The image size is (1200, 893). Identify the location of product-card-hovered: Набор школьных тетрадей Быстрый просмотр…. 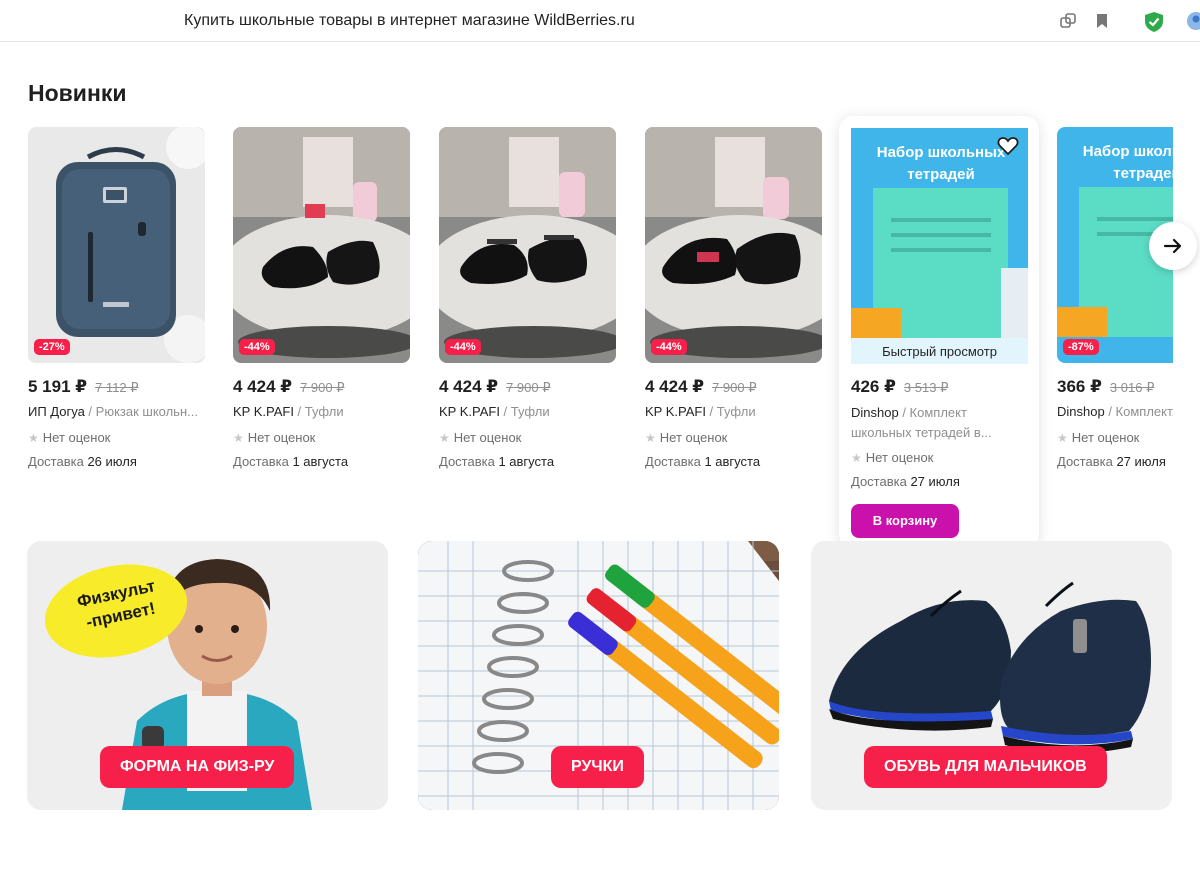
(939, 332).